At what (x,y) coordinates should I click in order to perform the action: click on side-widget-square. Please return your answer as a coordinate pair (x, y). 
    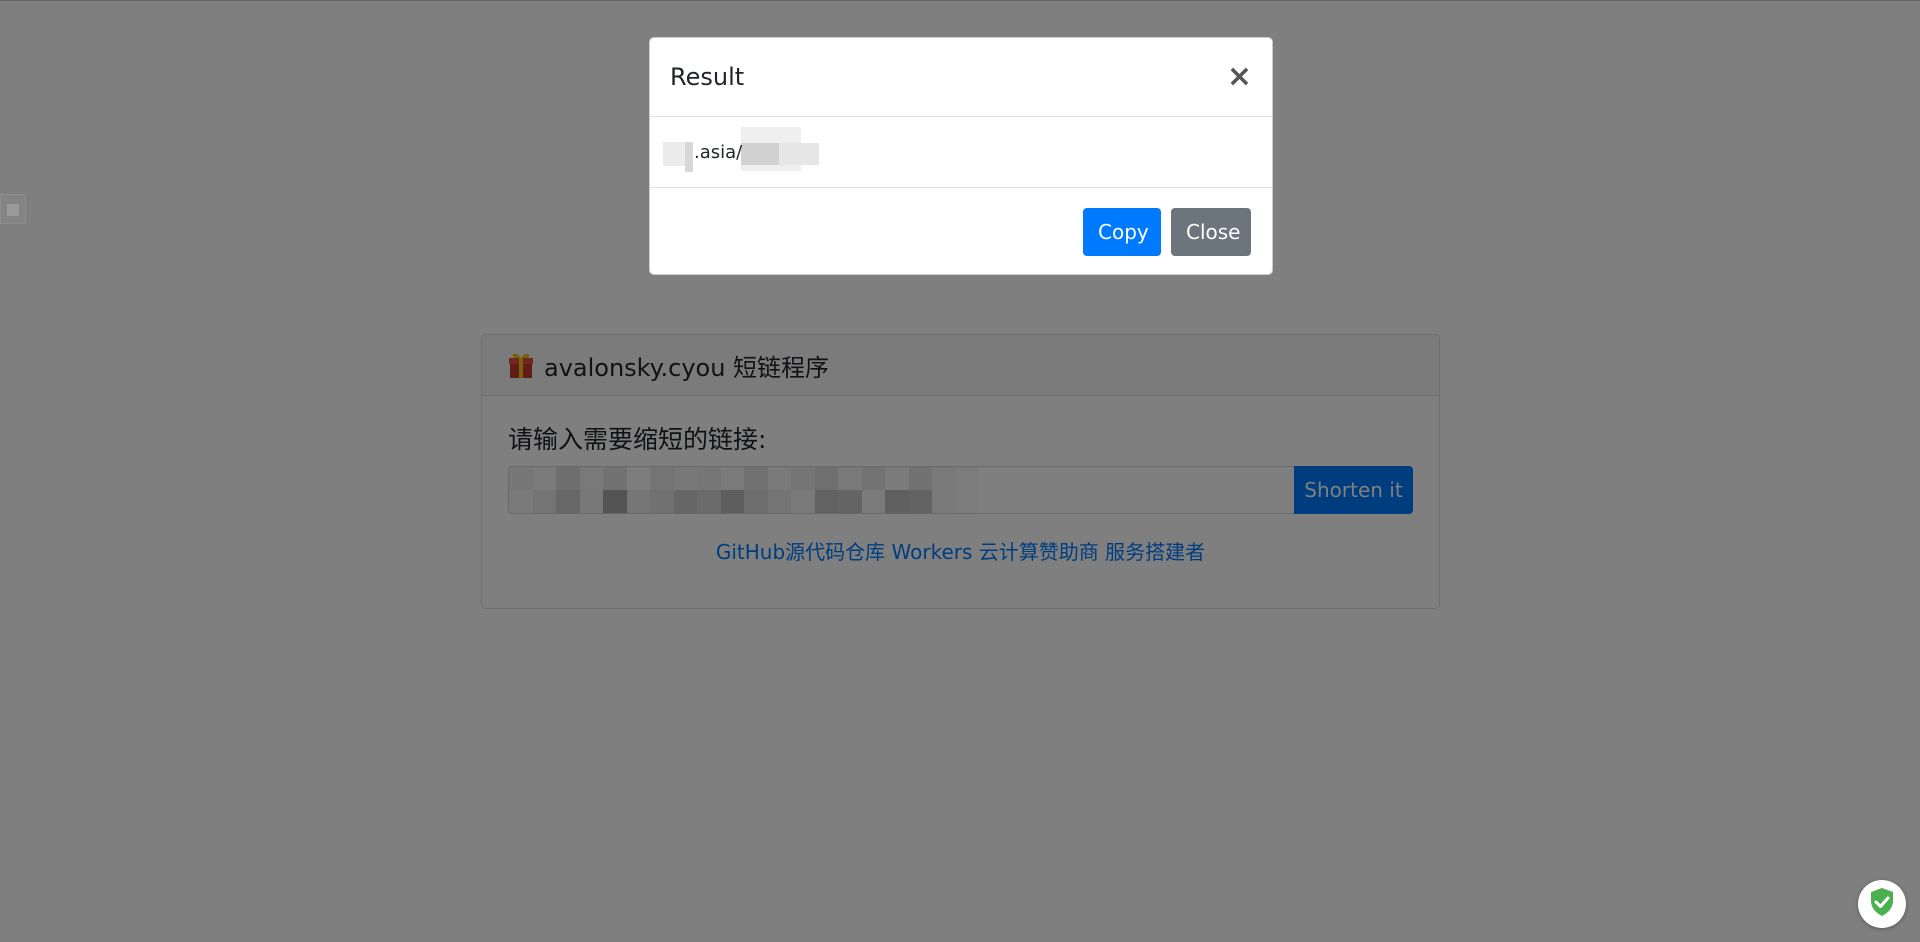
    Looking at the image, I should click on (13, 210).